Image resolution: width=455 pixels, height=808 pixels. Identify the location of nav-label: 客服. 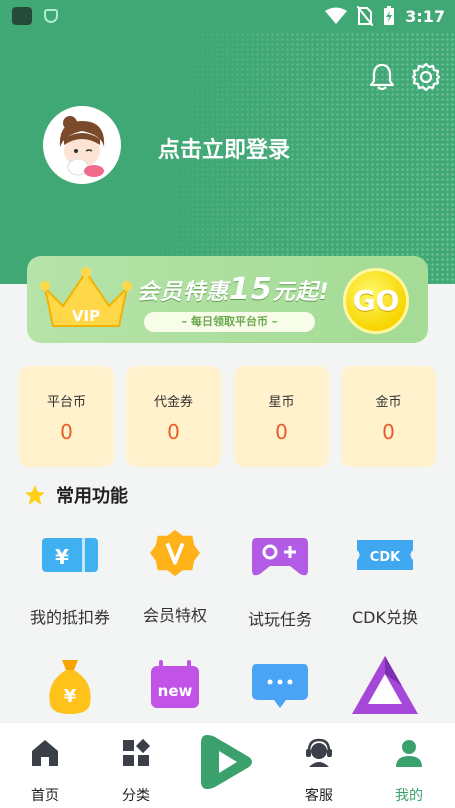
(319, 796).